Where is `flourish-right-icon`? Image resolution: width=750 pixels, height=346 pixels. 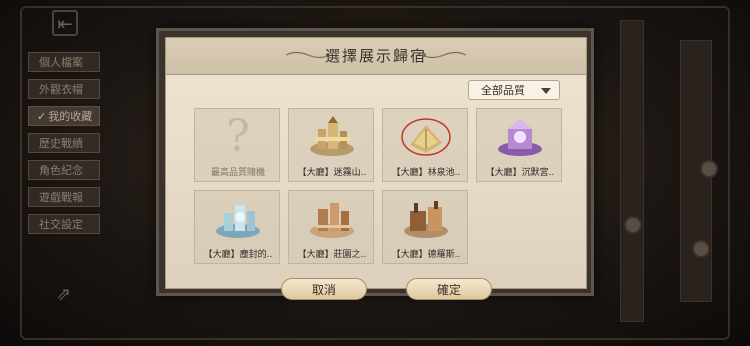
flourish-right-icon is located at coordinates (444, 55).